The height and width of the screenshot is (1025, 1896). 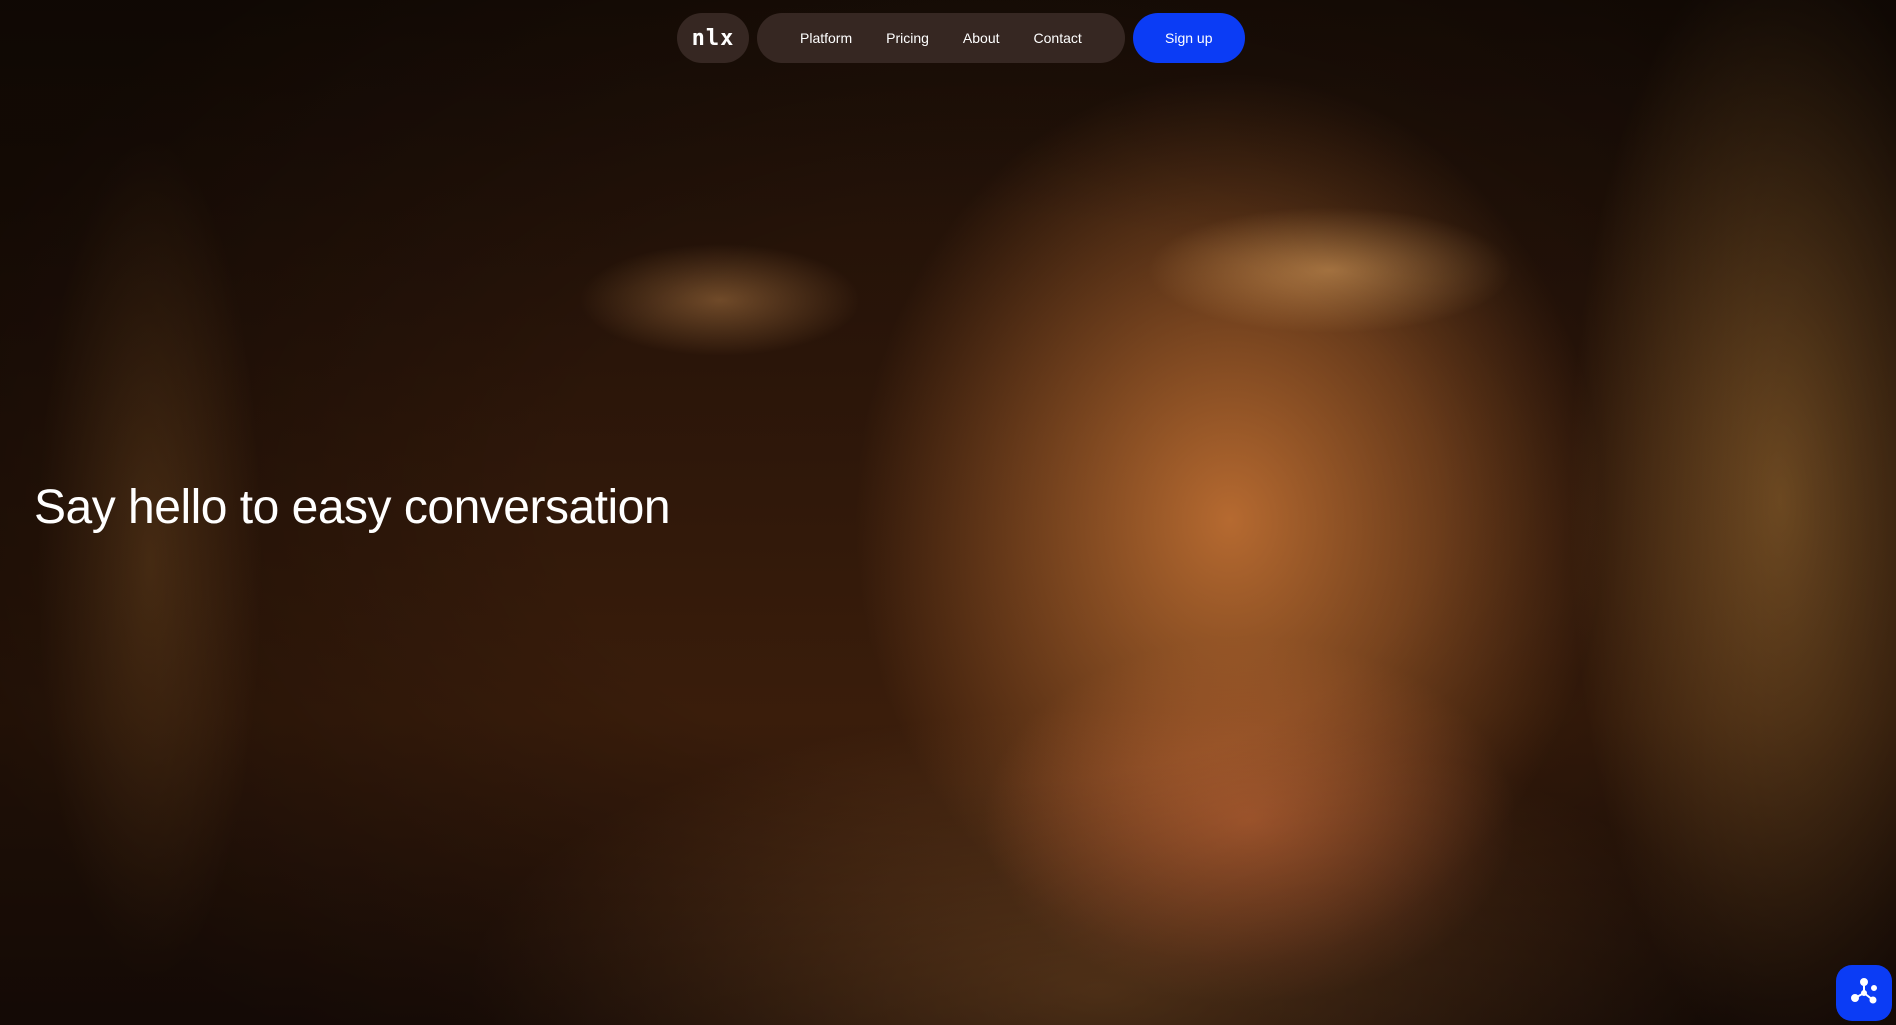 I want to click on nav-link-pricing: Pricing, so click(x=907, y=38).